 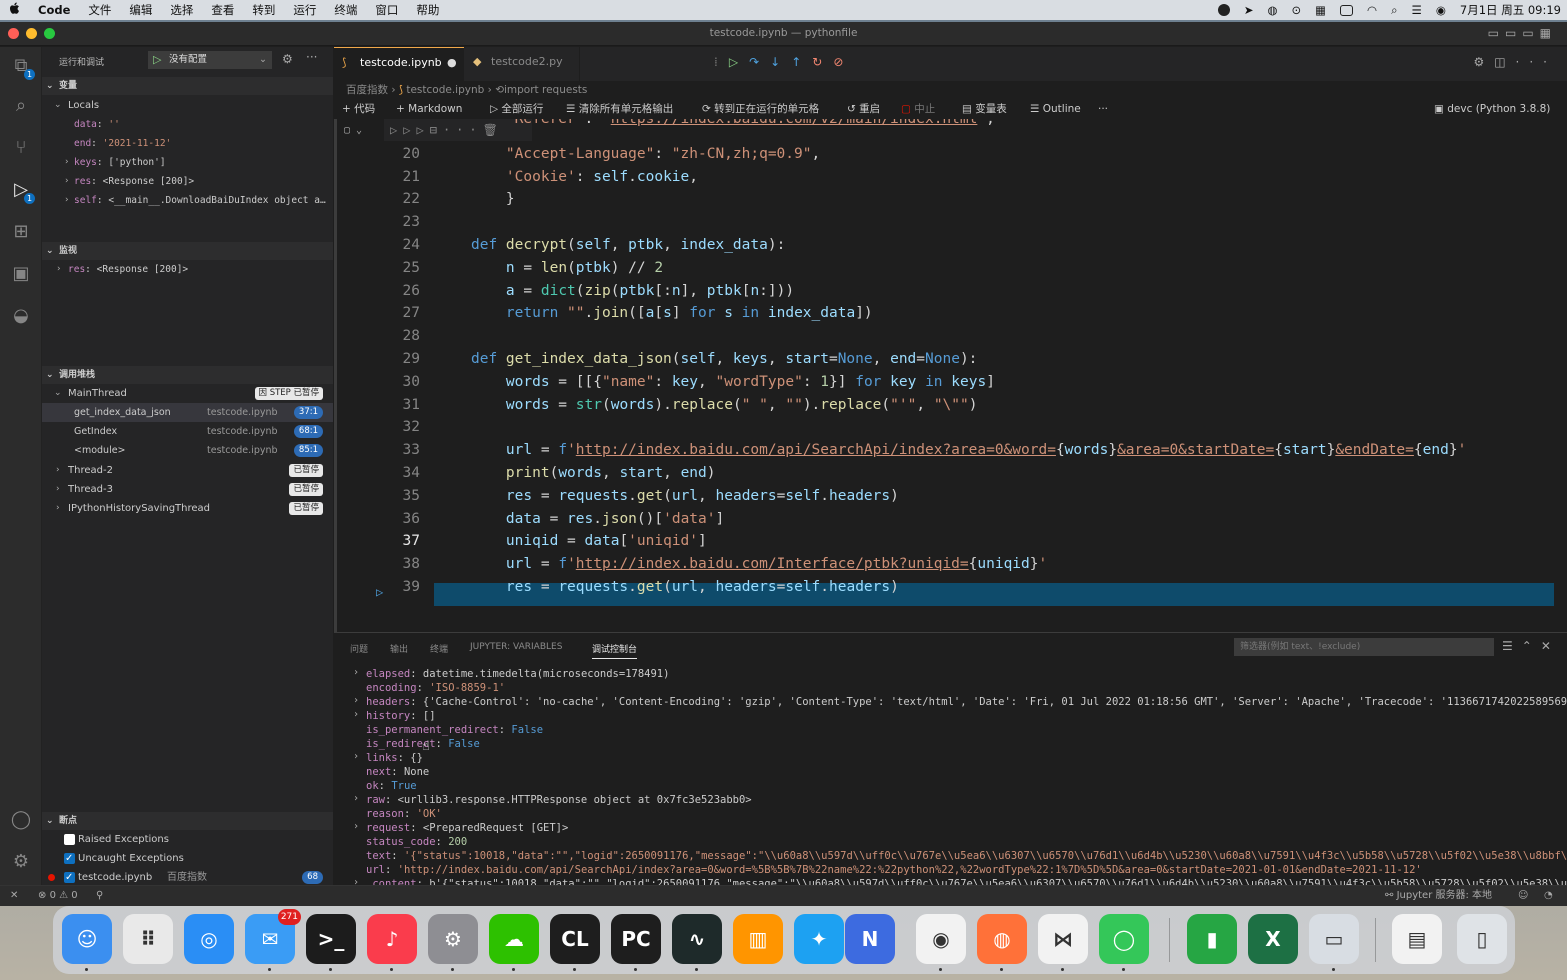 I want to click on locals-scope: ⌄ Locals, so click(x=187, y=105).